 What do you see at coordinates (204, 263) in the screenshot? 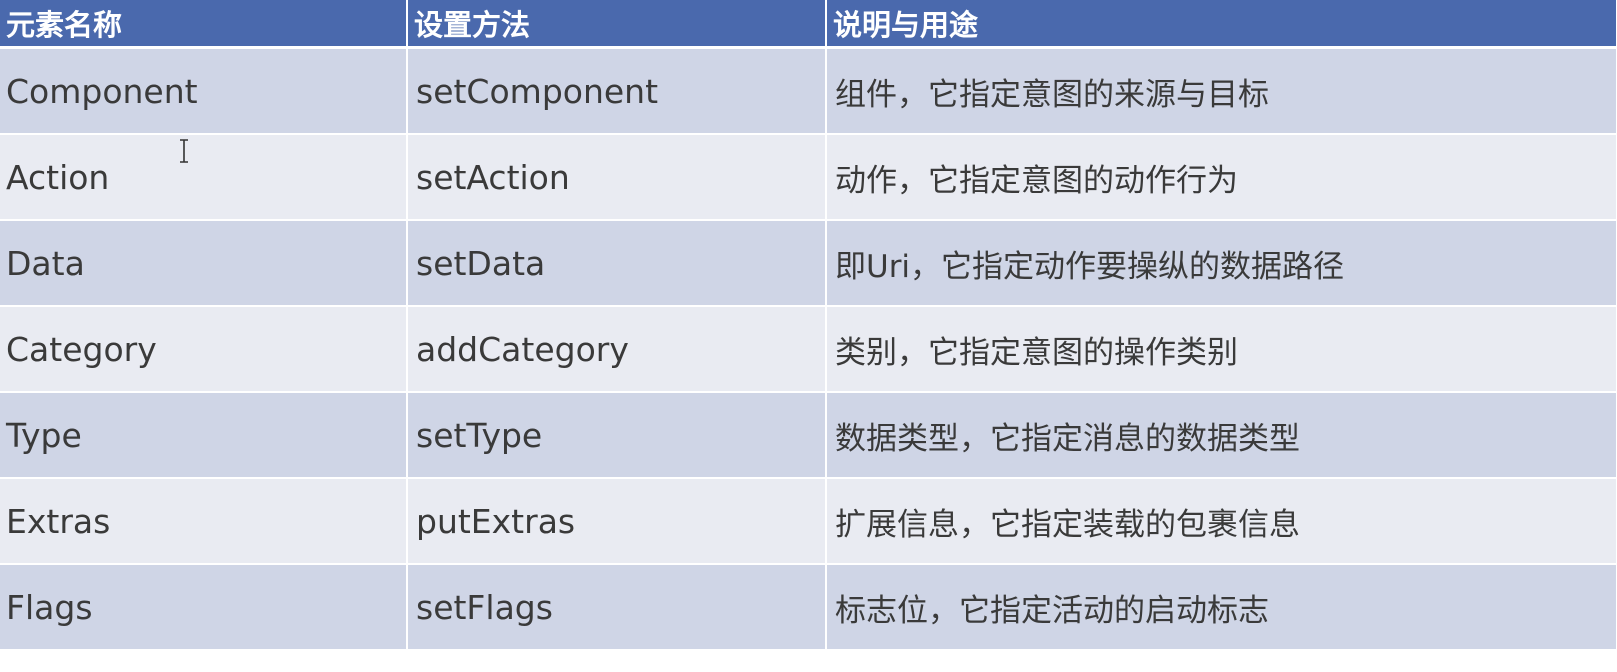
I see `cell-element-name: Data` at bounding box center [204, 263].